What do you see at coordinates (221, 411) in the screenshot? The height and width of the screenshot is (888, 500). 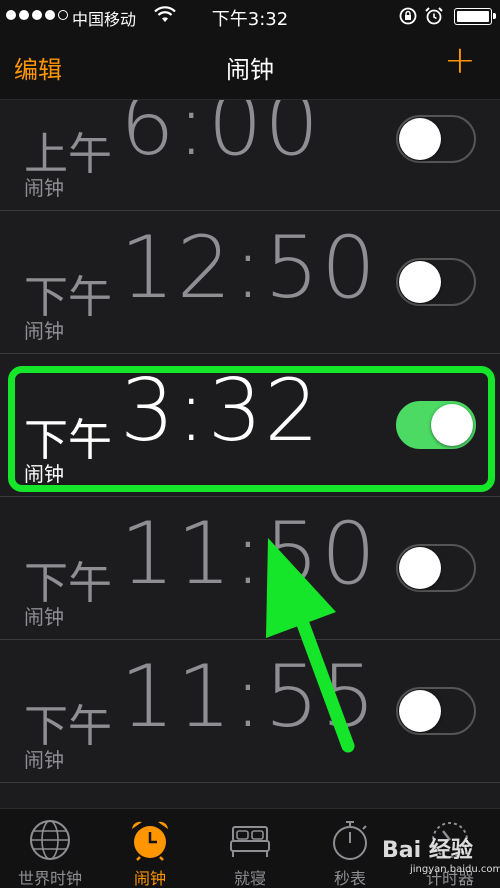 I see `alarm-time: 3:32` at bounding box center [221, 411].